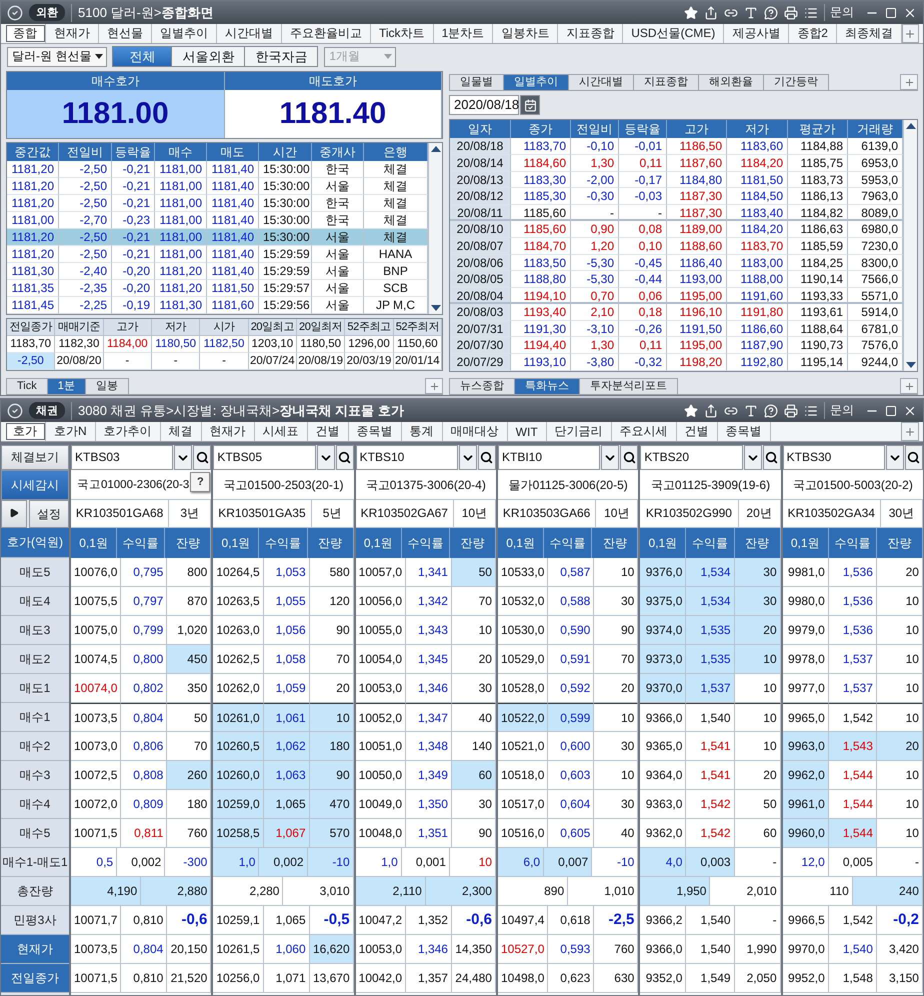 The width and height of the screenshot is (924, 996). What do you see at coordinates (125, 33) in the screenshot?
I see `tab: 현선물` at bounding box center [125, 33].